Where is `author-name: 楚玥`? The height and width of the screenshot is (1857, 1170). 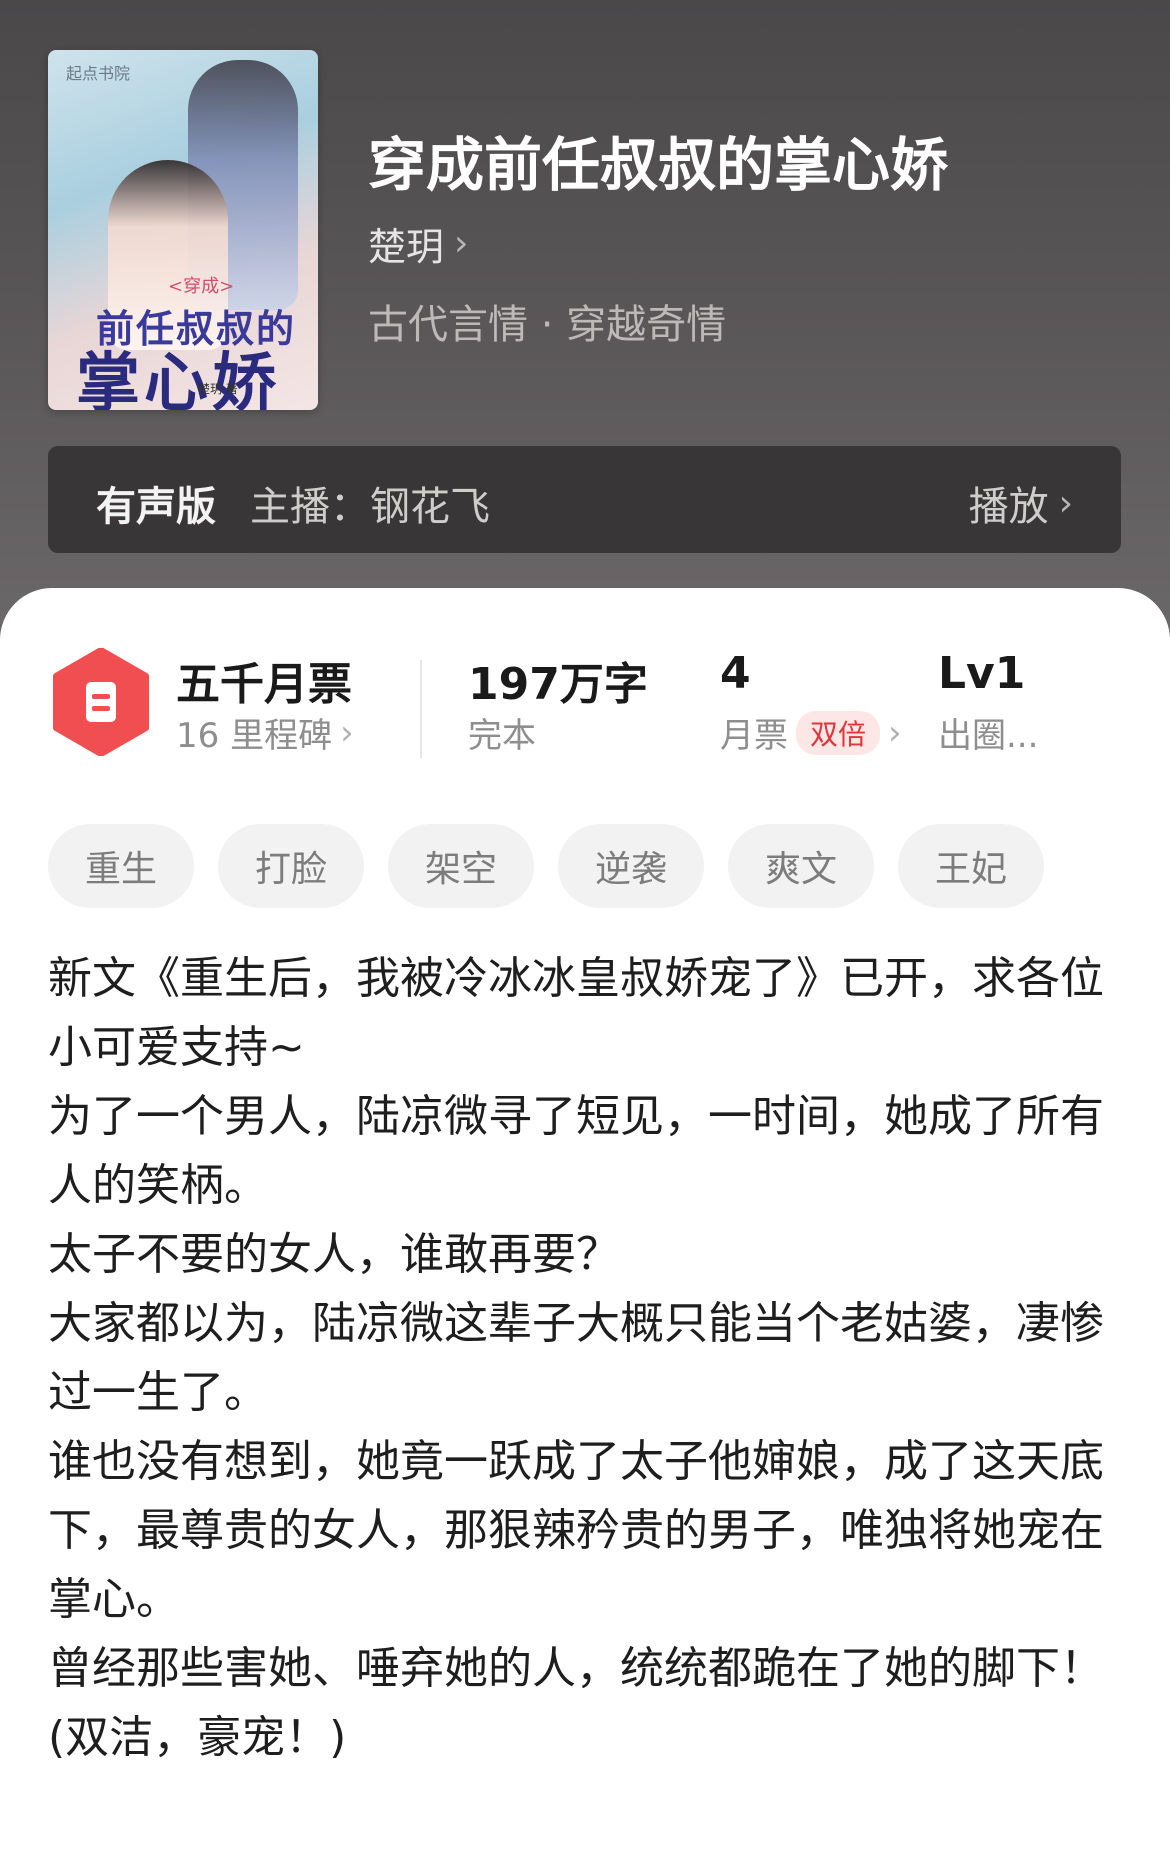 author-name: 楚玥 is located at coordinates (406, 247).